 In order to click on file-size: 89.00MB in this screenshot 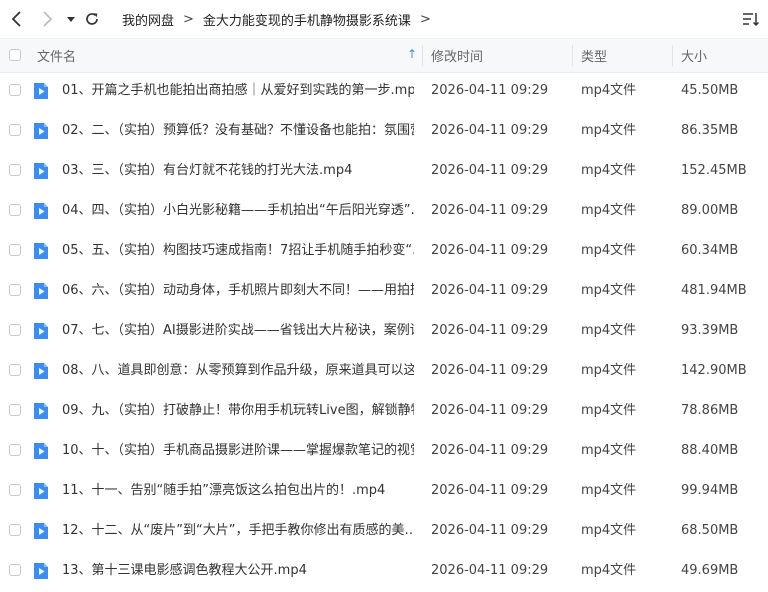, I will do `click(710, 210)`.